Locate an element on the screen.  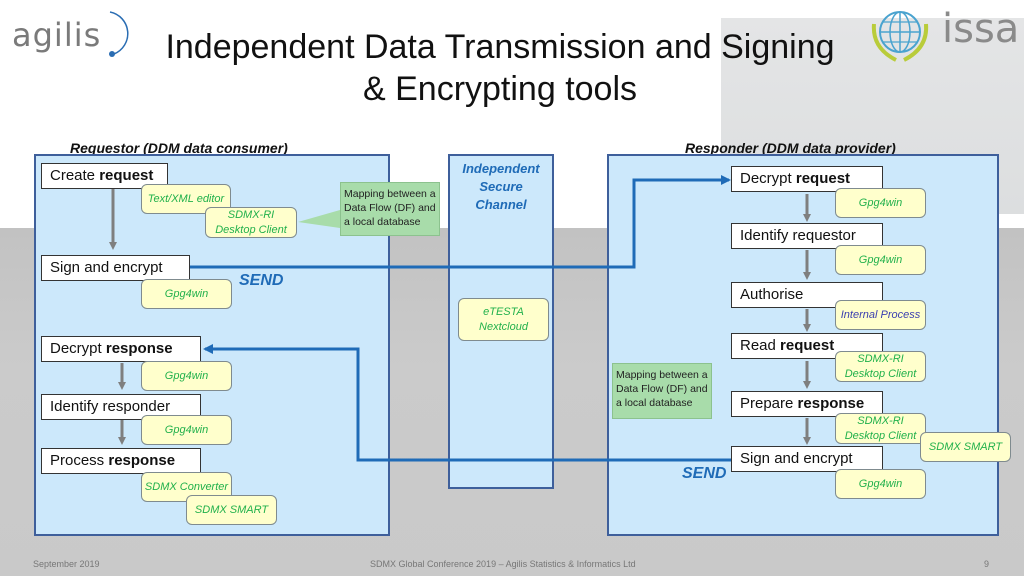
step-decrypt-response: Decrypt response is located at coordinates (121, 349).